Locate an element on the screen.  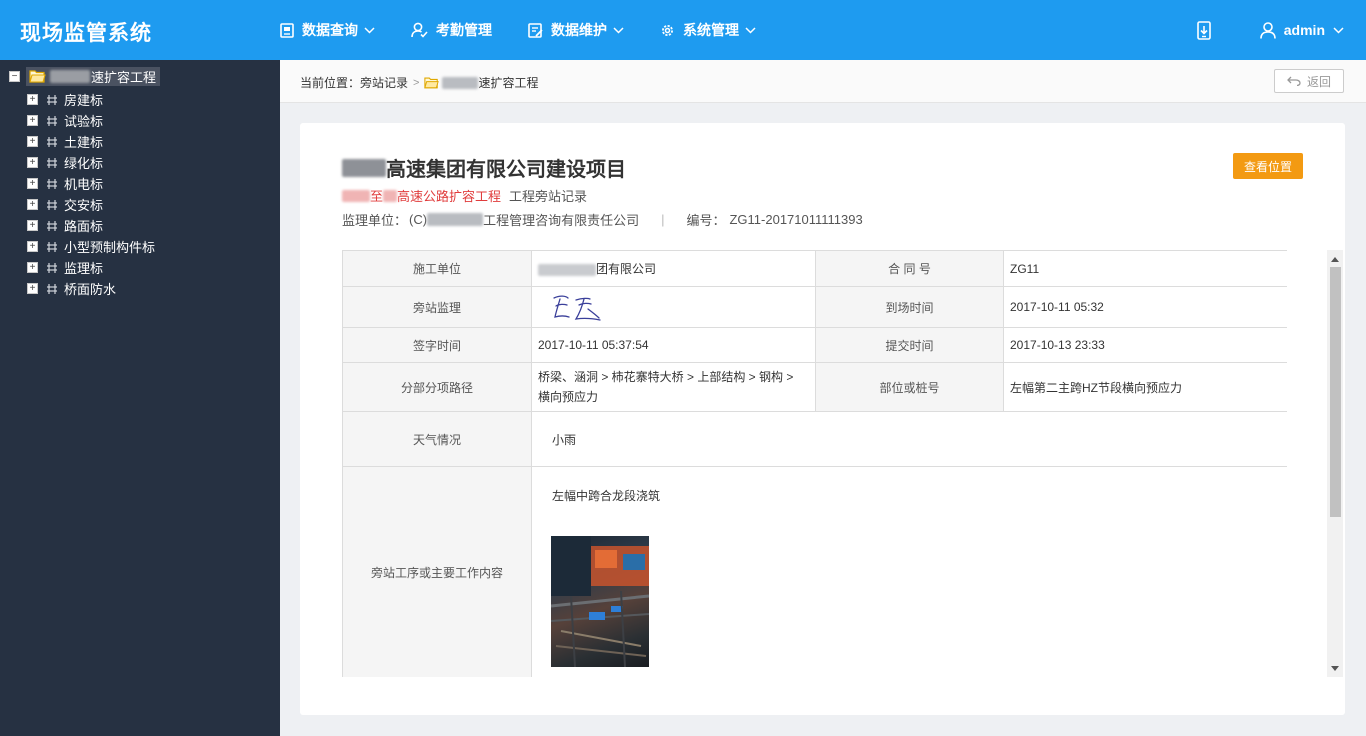
signature-image is located at coordinates (577, 308).